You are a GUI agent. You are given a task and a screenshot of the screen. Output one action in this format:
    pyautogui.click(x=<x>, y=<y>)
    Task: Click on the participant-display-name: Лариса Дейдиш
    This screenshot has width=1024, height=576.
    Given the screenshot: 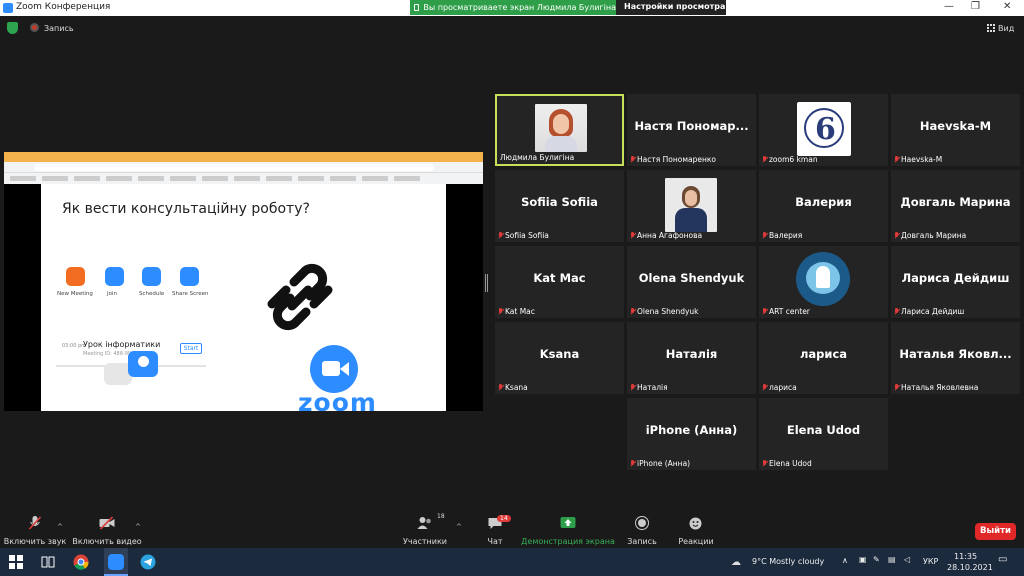 What is the action you would take?
    pyautogui.click(x=955, y=278)
    